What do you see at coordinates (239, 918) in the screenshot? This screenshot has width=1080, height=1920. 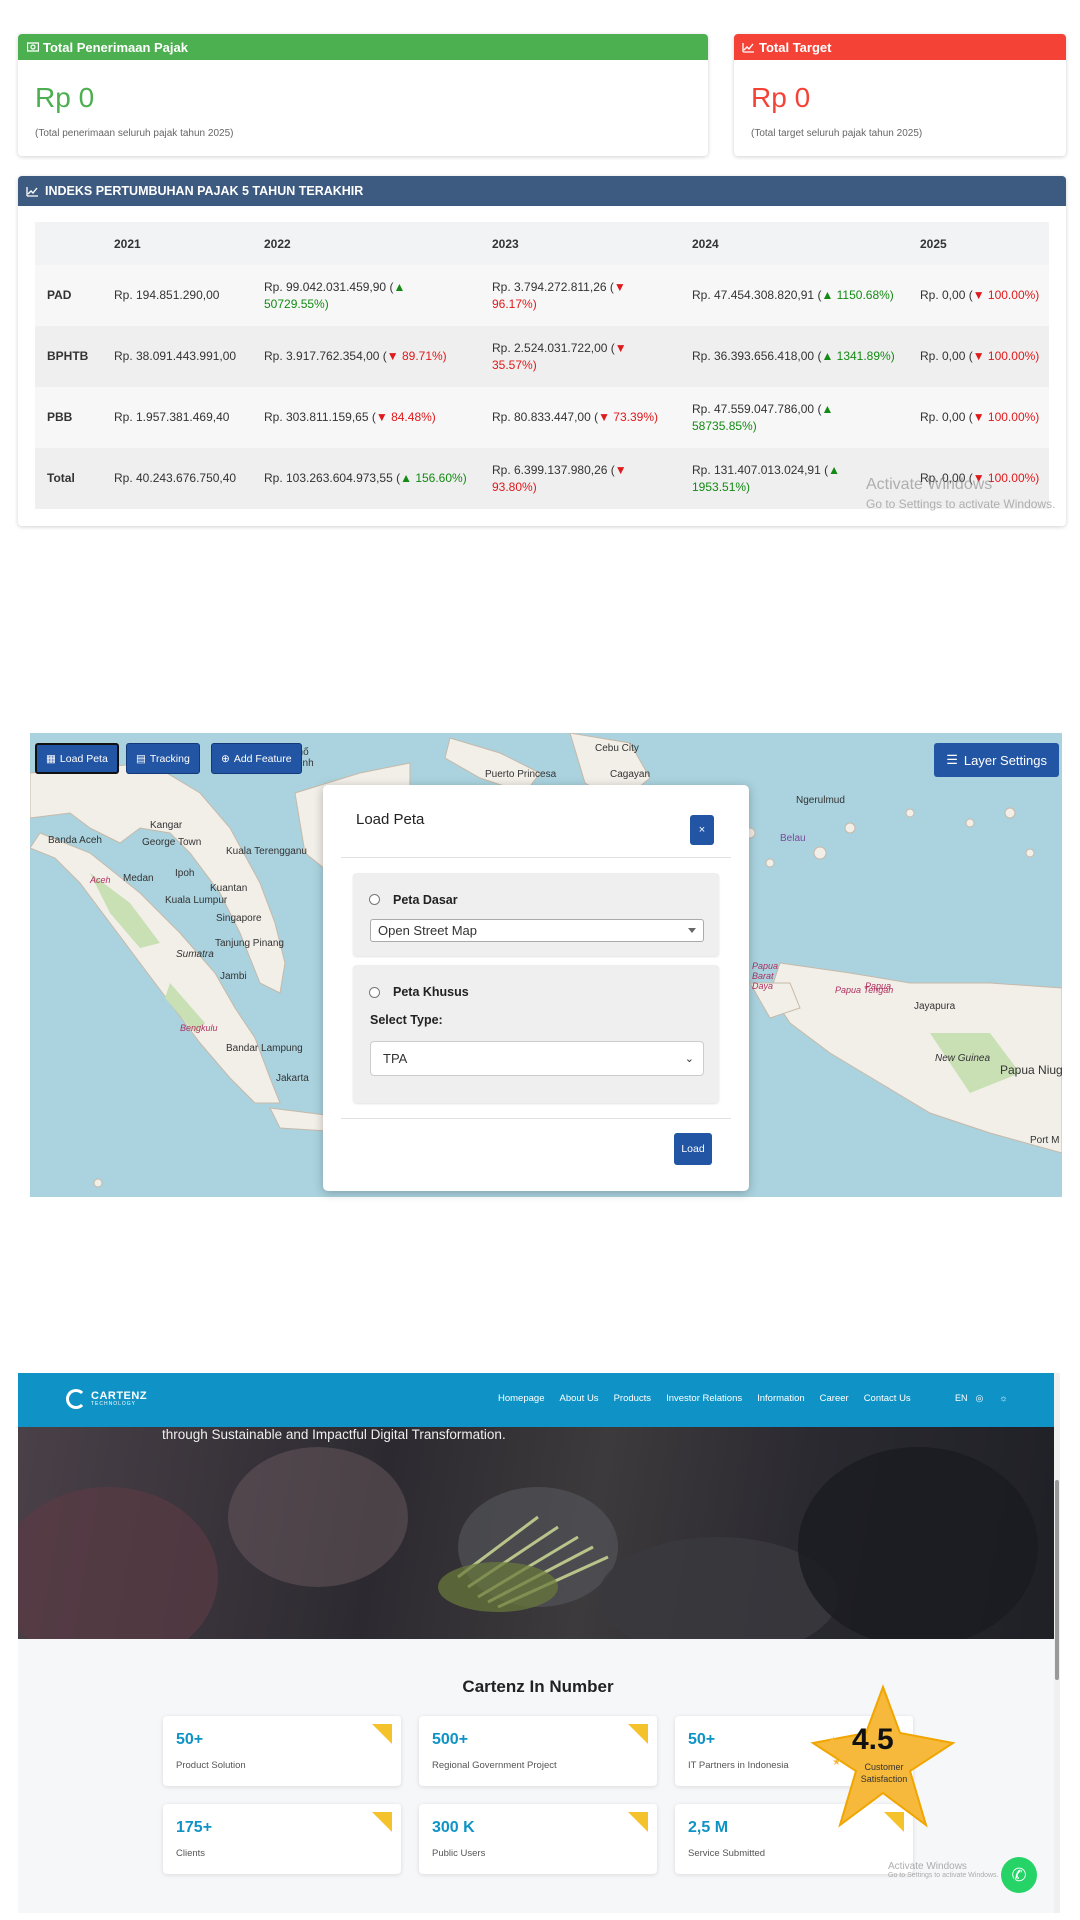 I see `map-label: Singapore` at bounding box center [239, 918].